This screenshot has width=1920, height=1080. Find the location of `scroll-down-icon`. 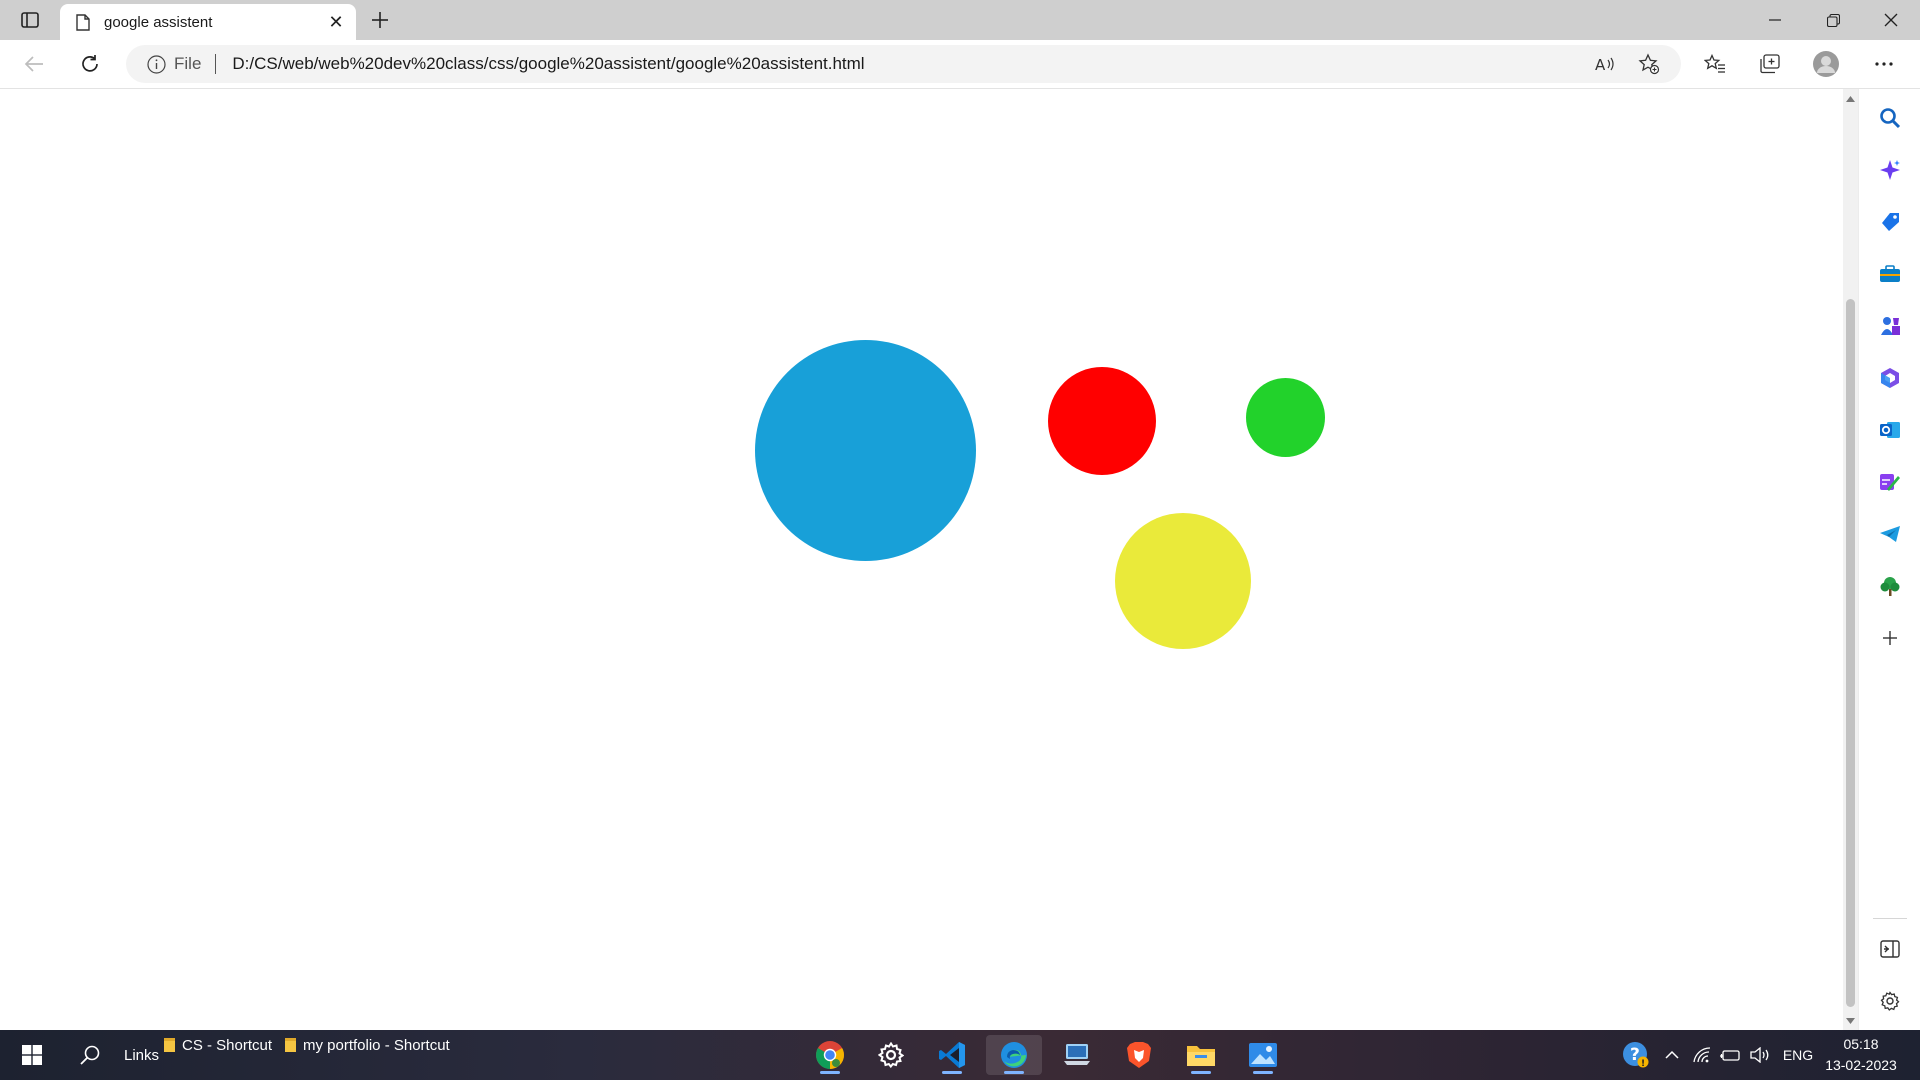

scroll-down-icon is located at coordinates (1850, 1020).